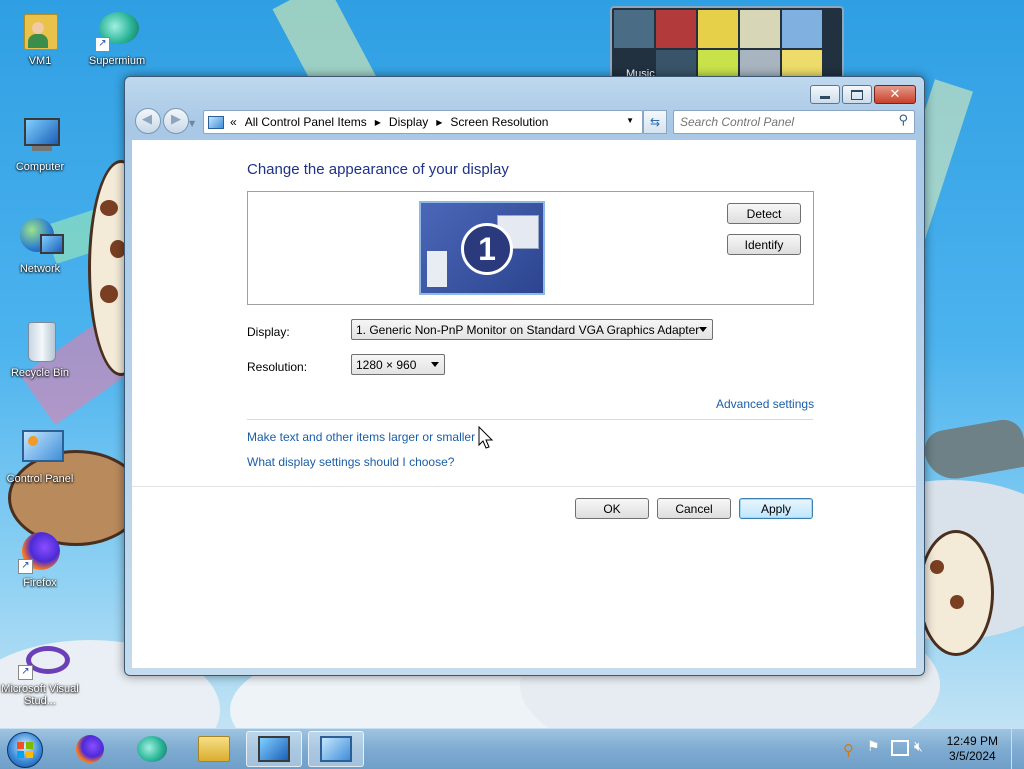 The height and width of the screenshot is (769, 1024). I want to click on computer-icon, so click(40, 136).